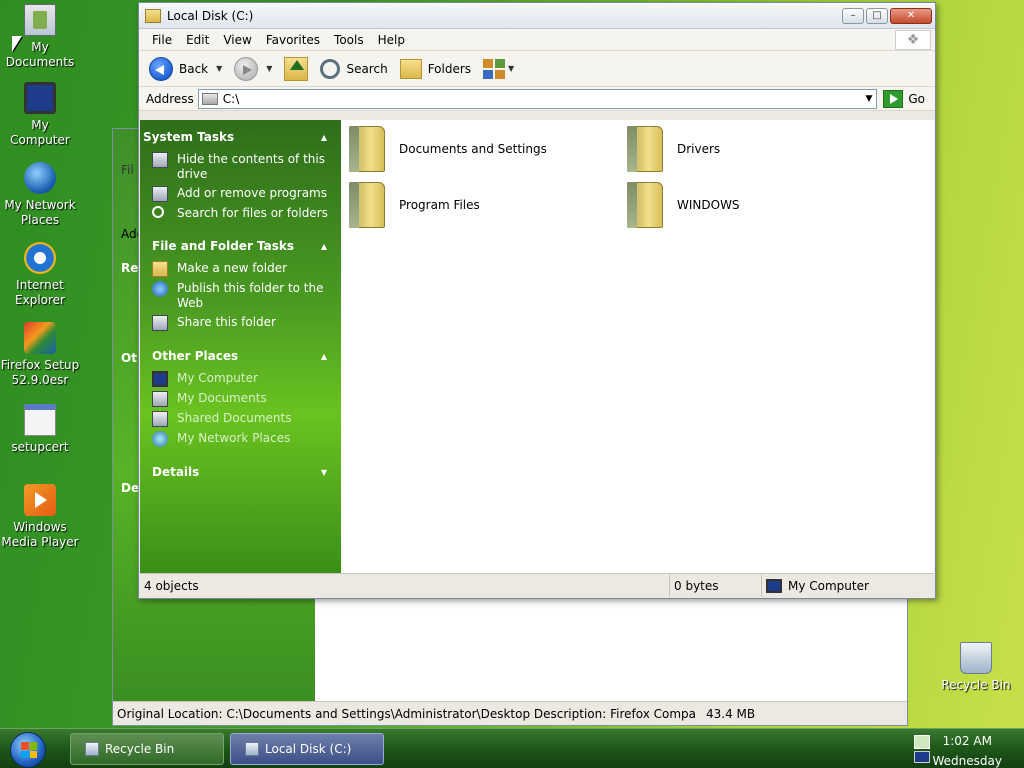  What do you see at coordinates (405, 585) in the screenshot?
I see `object-count: 4 objects` at bounding box center [405, 585].